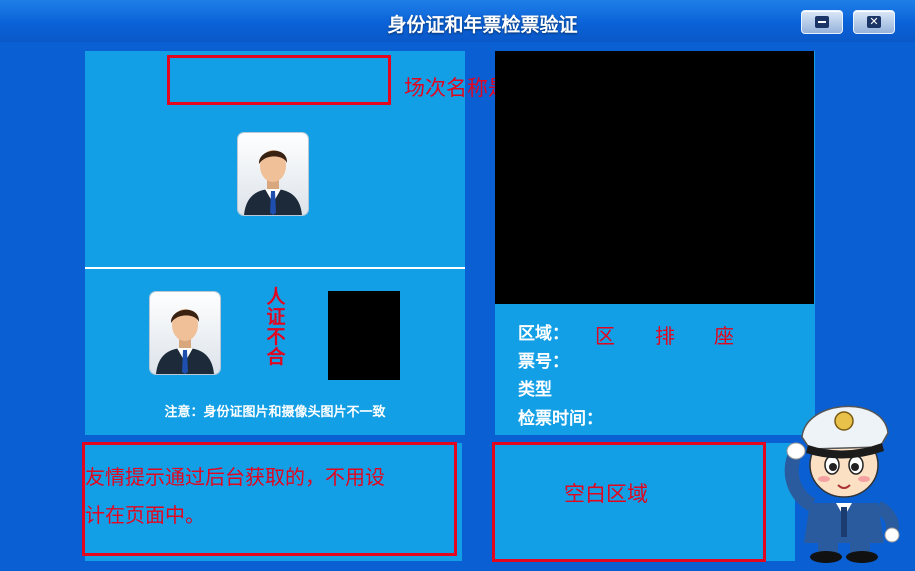 The width and height of the screenshot is (915, 571). Describe the element at coordinates (543, 362) in the screenshot. I see `ticket-number-label: 票号：` at that location.